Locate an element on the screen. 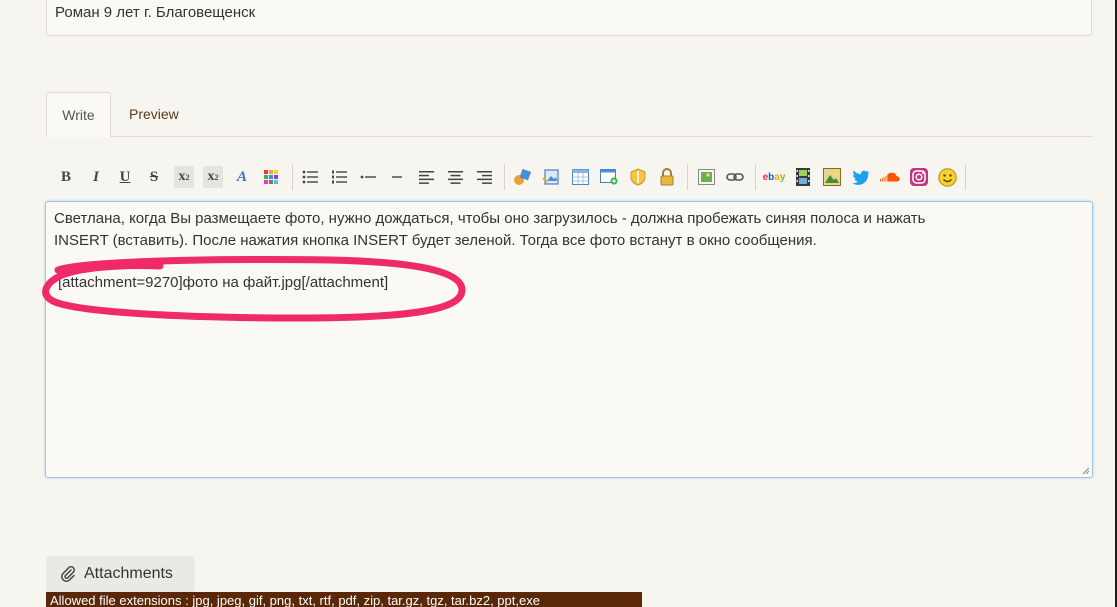  link-icon is located at coordinates (735, 177).